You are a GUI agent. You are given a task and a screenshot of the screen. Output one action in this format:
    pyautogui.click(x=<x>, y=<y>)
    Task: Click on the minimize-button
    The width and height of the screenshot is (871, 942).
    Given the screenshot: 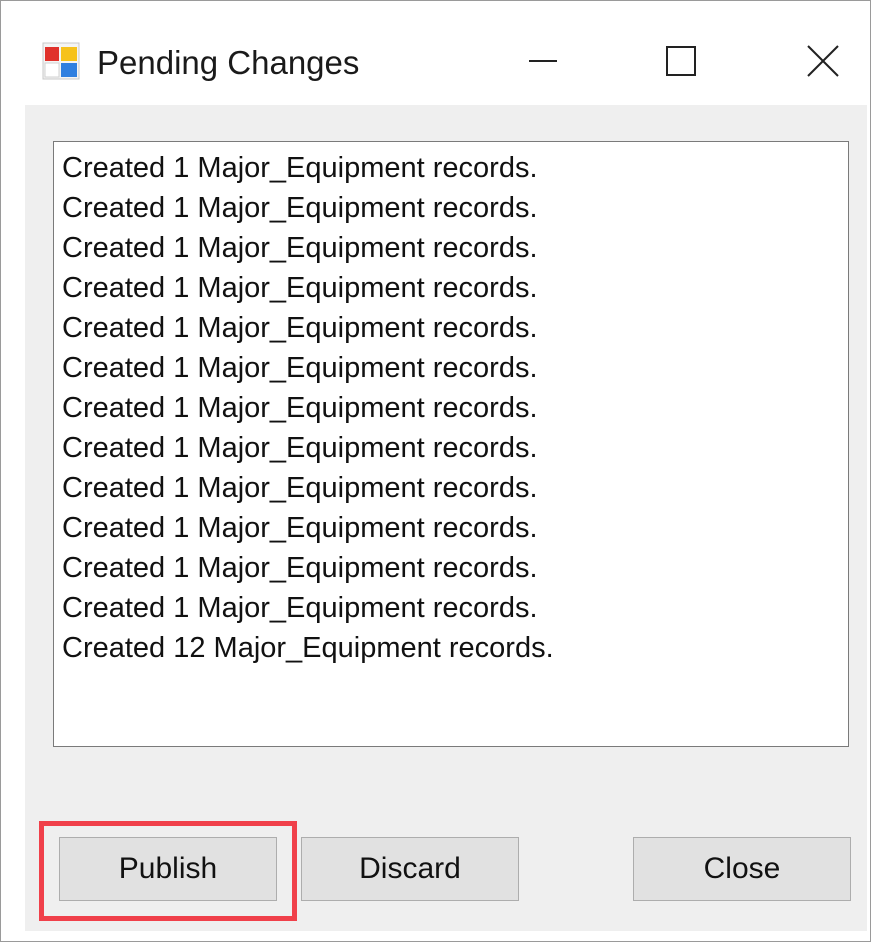 What is the action you would take?
    pyautogui.click(x=543, y=61)
    